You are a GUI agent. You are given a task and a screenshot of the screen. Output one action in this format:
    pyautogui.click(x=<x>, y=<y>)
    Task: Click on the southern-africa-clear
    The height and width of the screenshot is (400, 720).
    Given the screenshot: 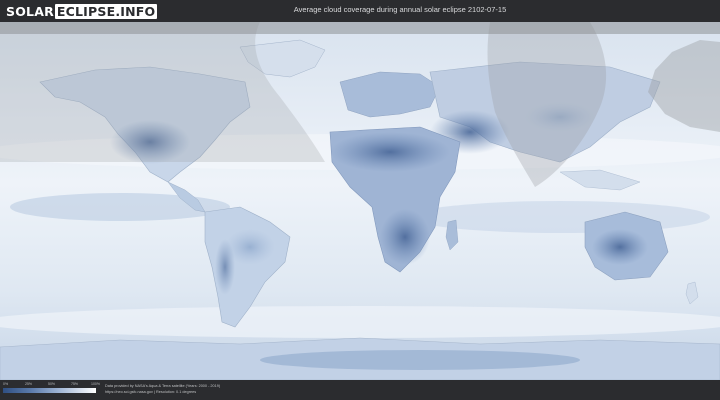 What is the action you would take?
    pyautogui.click(x=405, y=237)
    